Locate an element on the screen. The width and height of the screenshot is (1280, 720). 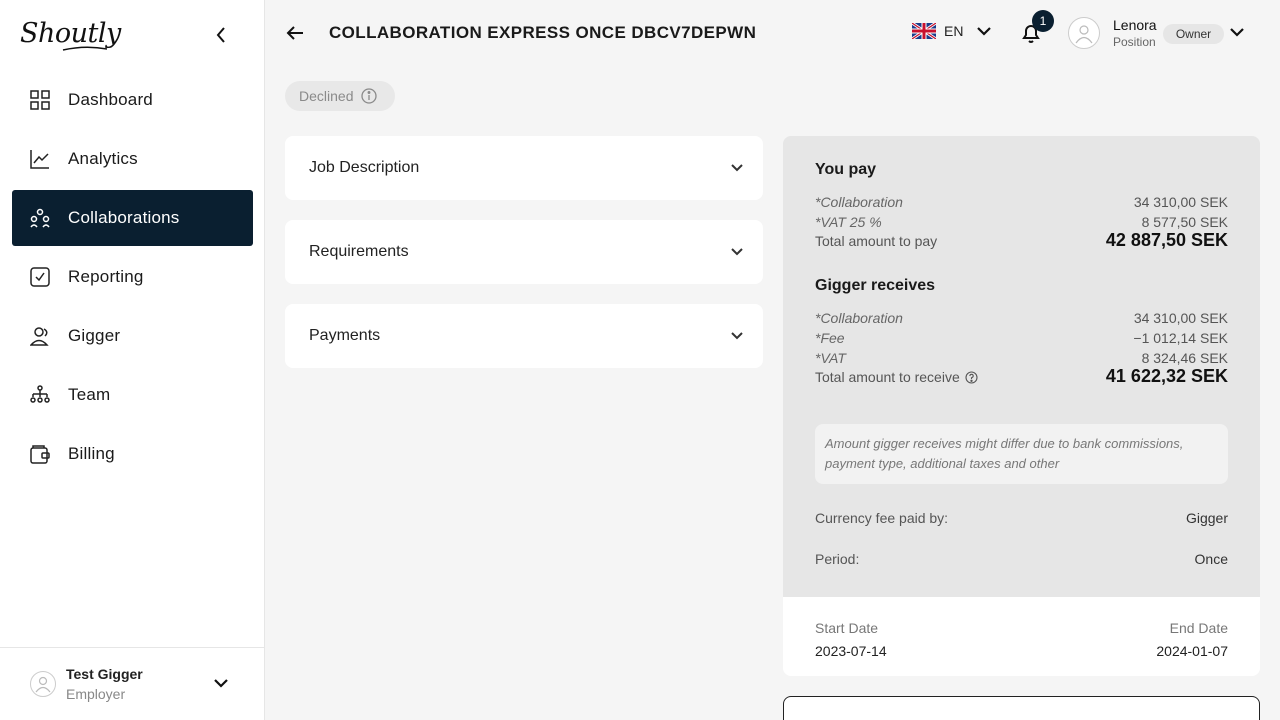
total-label: Total amount to pay is located at coordinates (876, 240).